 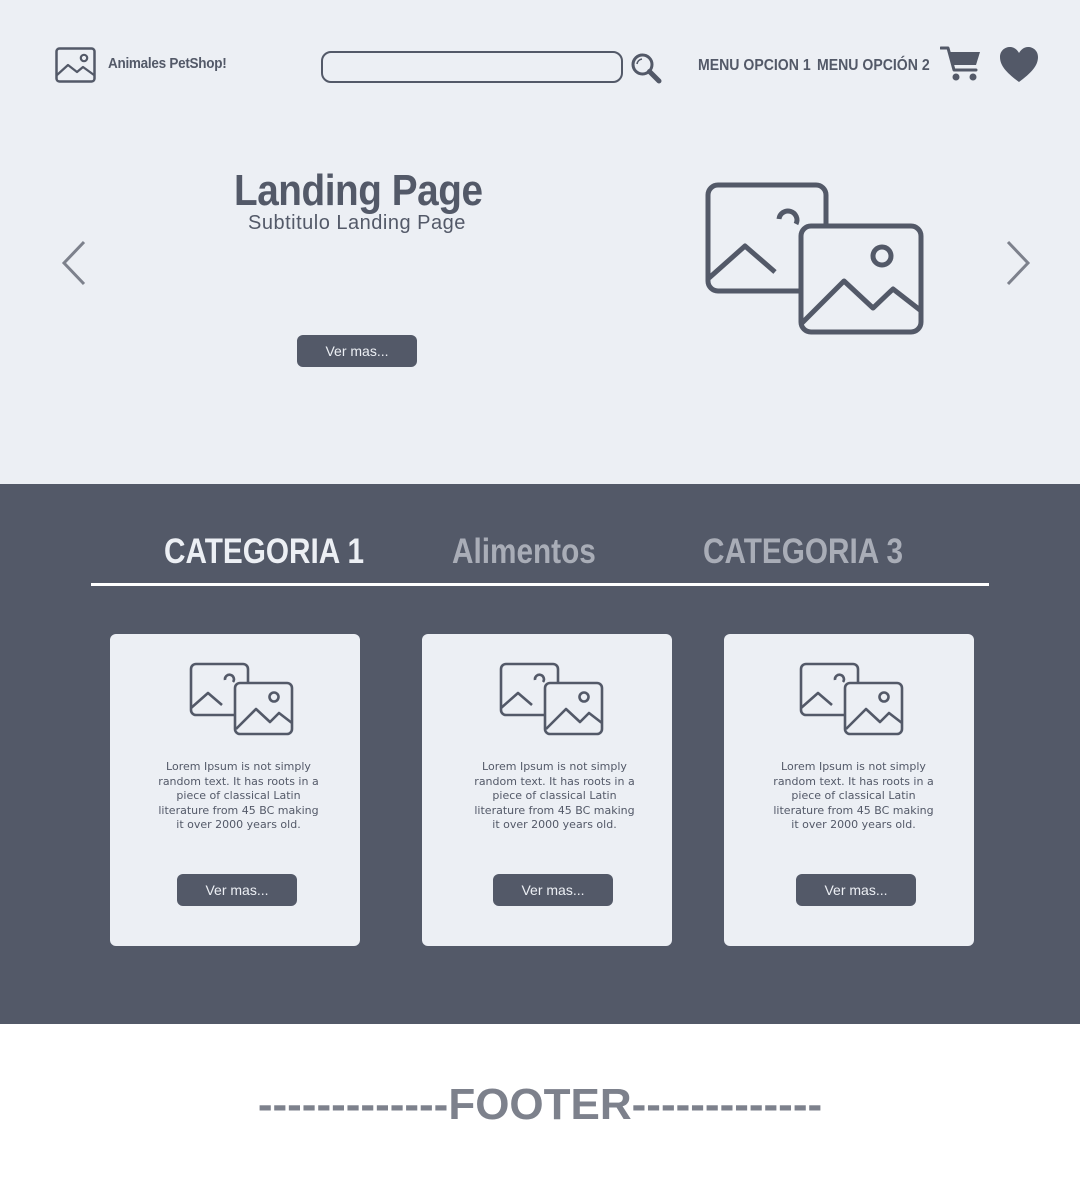 I want to click on footer-placeholder-text: -------------FOOTER-------------, so click(x=540, y=1104).